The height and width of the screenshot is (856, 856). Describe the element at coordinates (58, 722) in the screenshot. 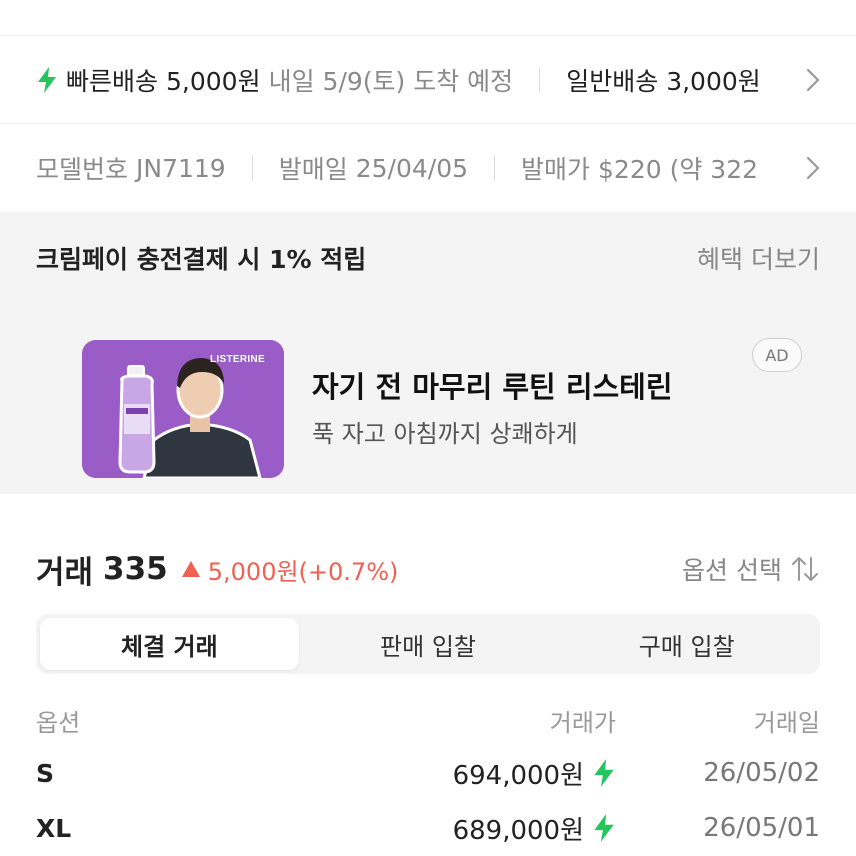

I see `column-option: 옵션` at that location.